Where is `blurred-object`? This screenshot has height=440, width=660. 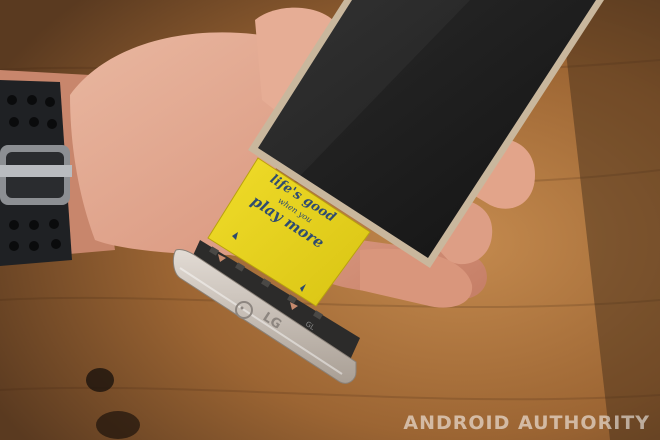
blurred-object is located at coordinates (100, 380).